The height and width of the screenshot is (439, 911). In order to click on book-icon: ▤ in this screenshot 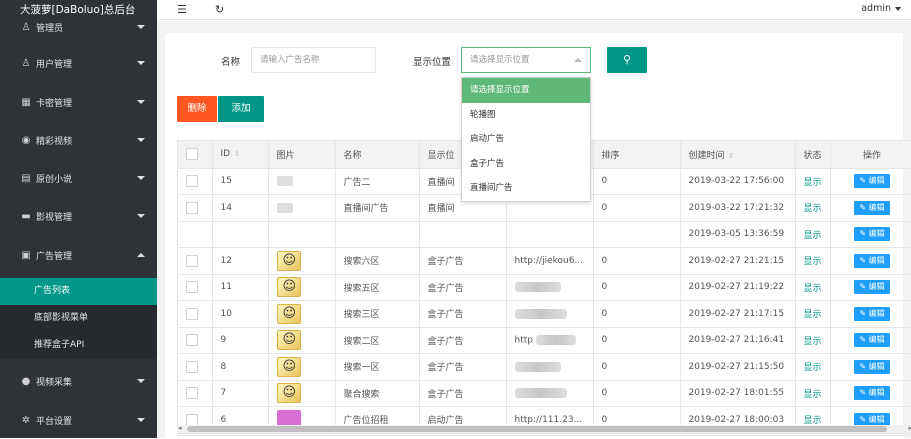, I will do `click(26, 178)`.